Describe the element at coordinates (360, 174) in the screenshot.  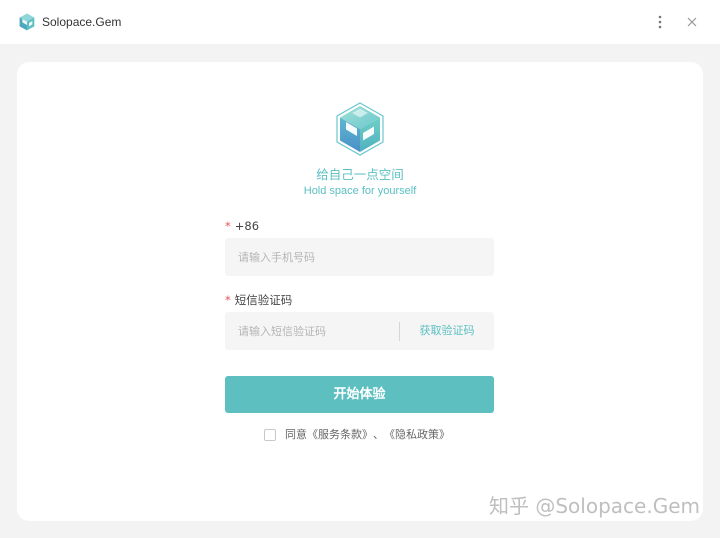
I see `slogan-chinese: 给自己一点空间` at that location.